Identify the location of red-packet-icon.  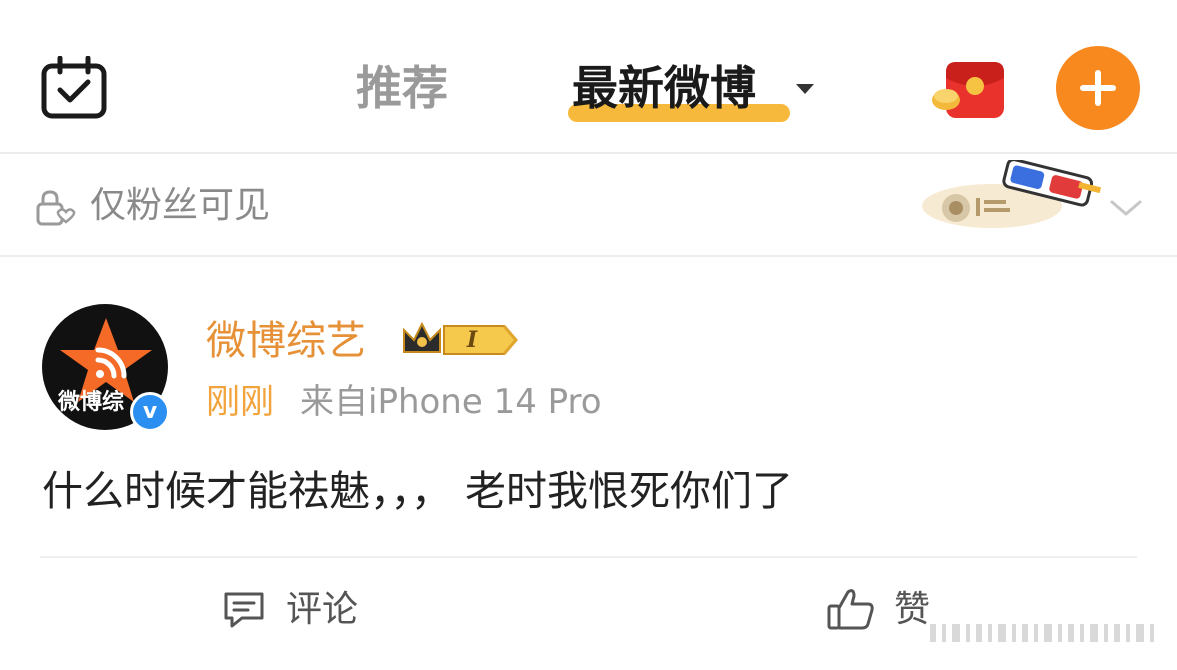
(970, 91).